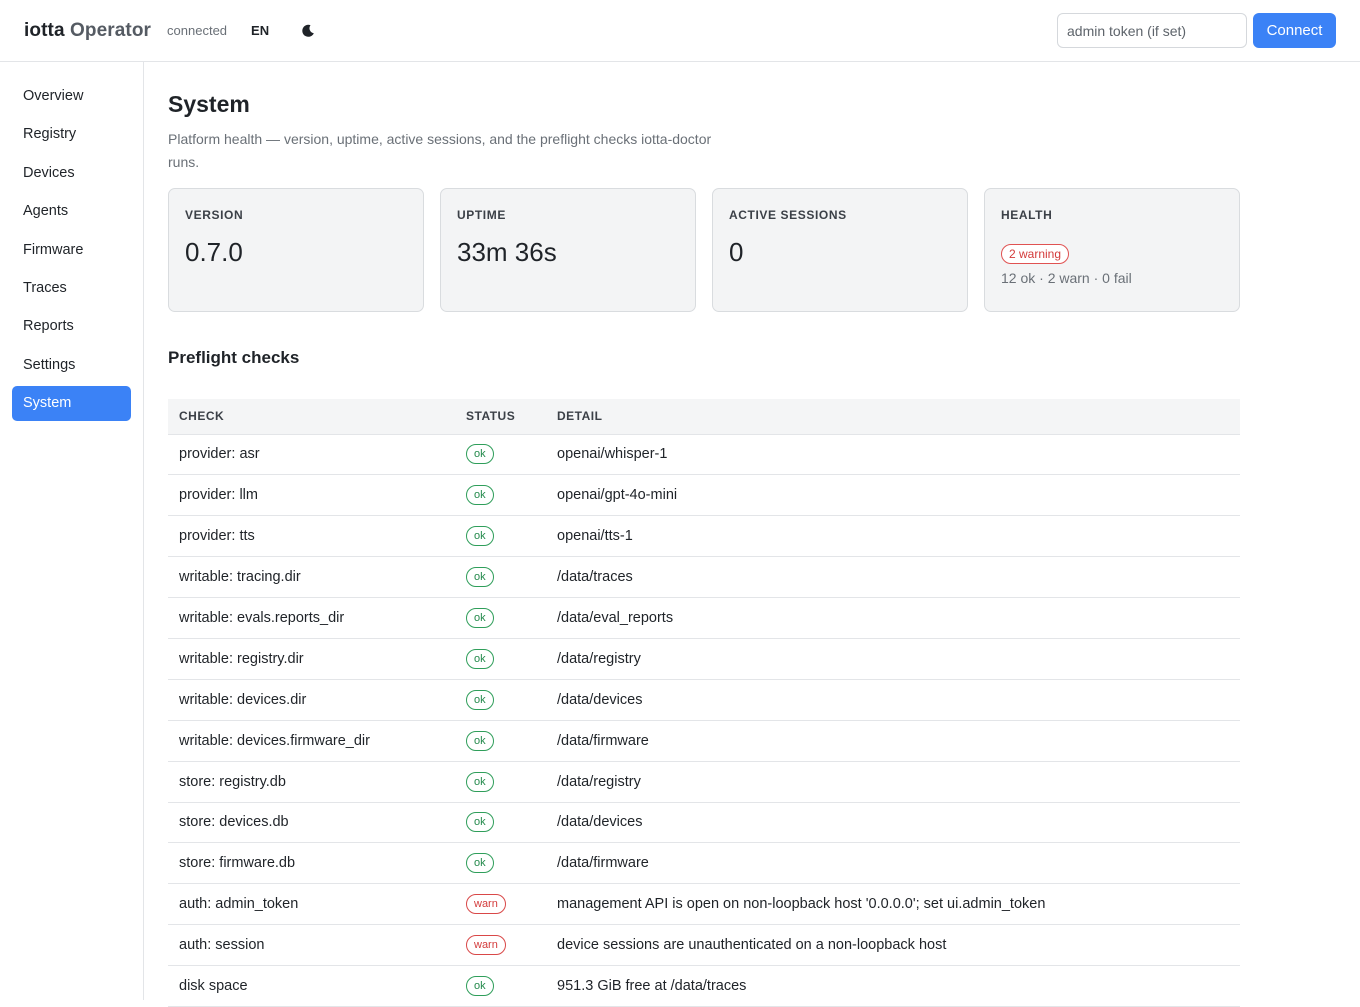 The image size is (1360, 1007). What do you see at coordinates (704, 823) in the screenshot?
I see `table-row: store: devices.db ok/data/devices` at bounding box center [704, 823].